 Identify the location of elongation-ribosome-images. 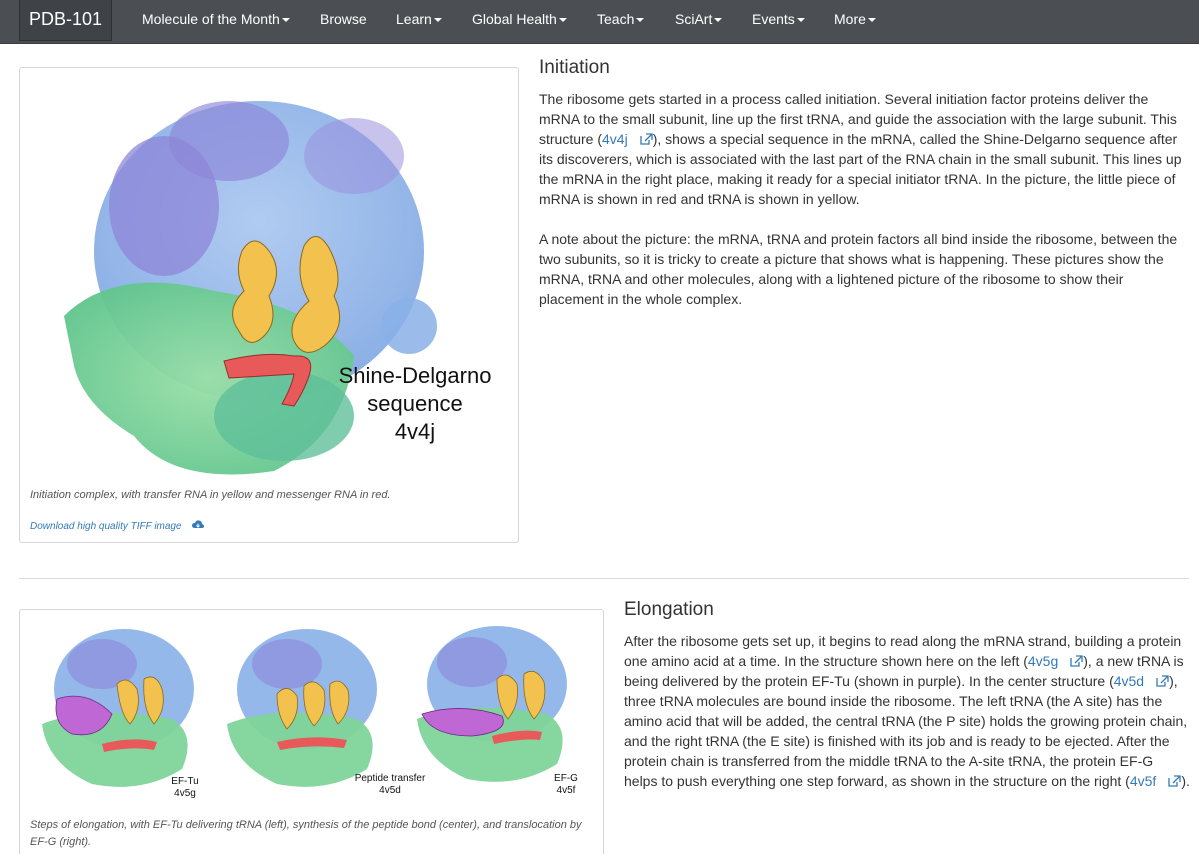
(304, 706).